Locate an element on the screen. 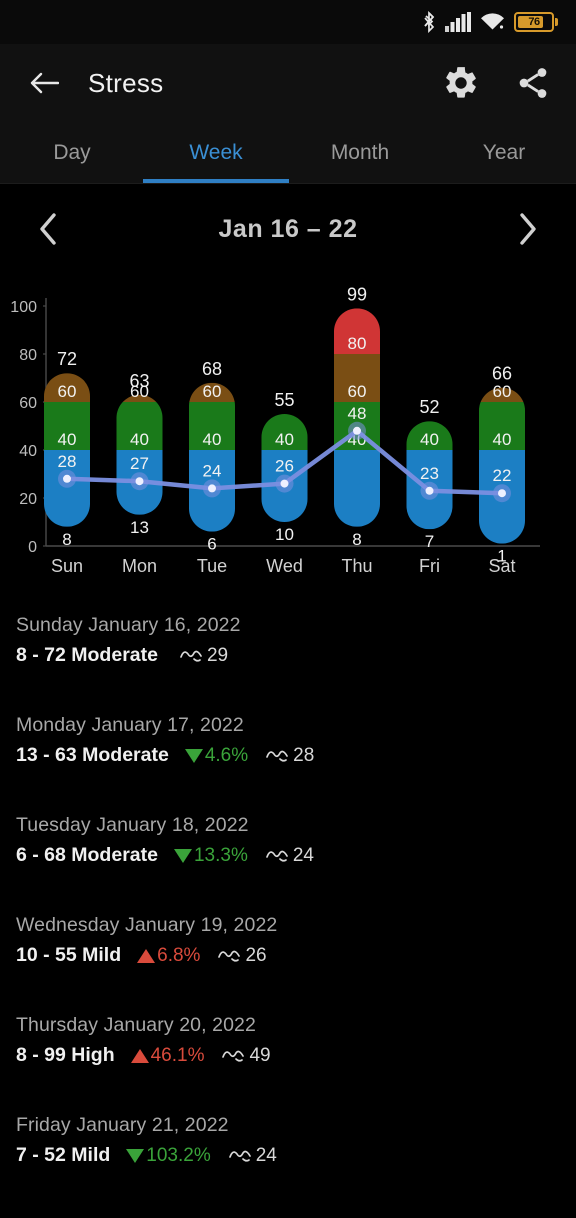  x-axis-tick: Sun is located at coordinates (67, 566).